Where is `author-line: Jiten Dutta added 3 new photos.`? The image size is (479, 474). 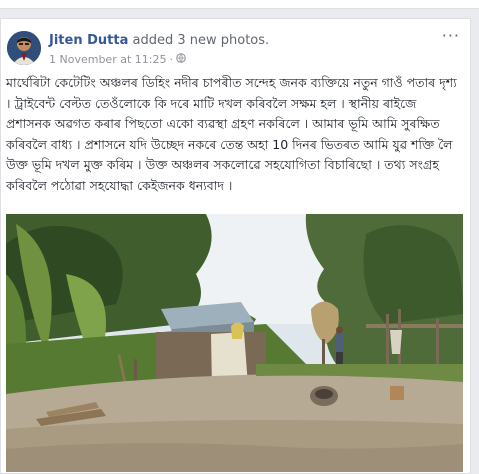 author-line: Jiten Dutta added 3 new photos. is located at coordinates (159, 40).